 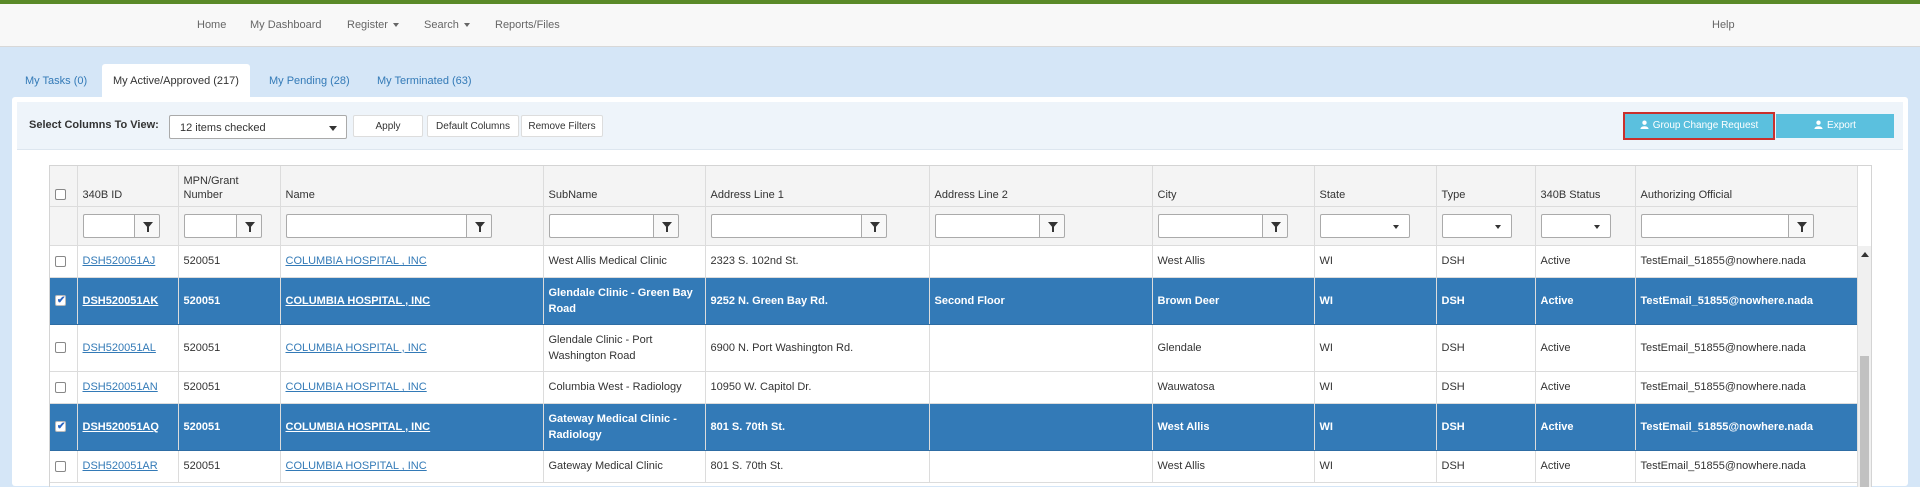 I want to click on tab-my-tasks: My Tasks (0), so click(x=56, y=81).